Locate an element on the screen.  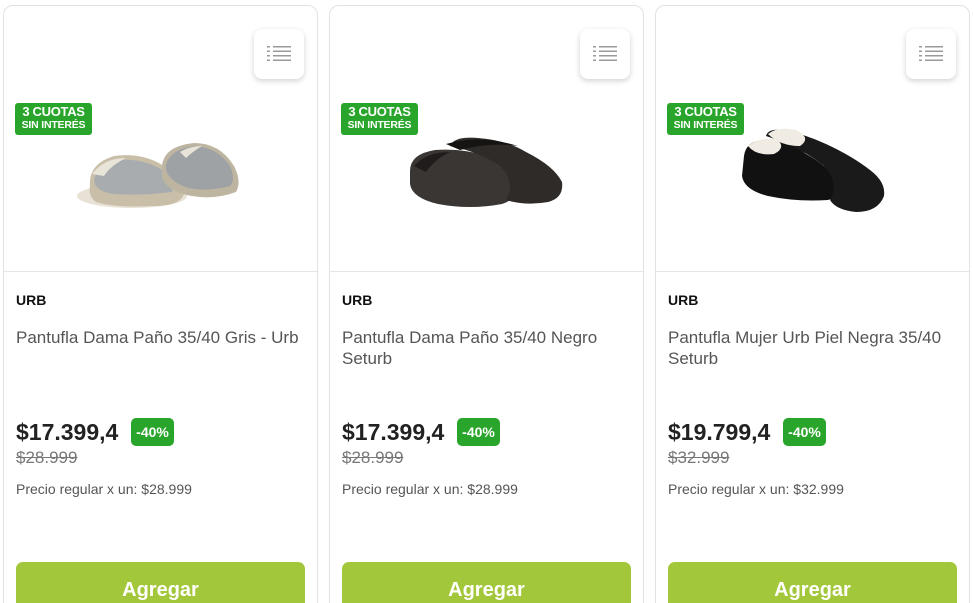
old-price: $32.999 is located at coordinates (699, 457).